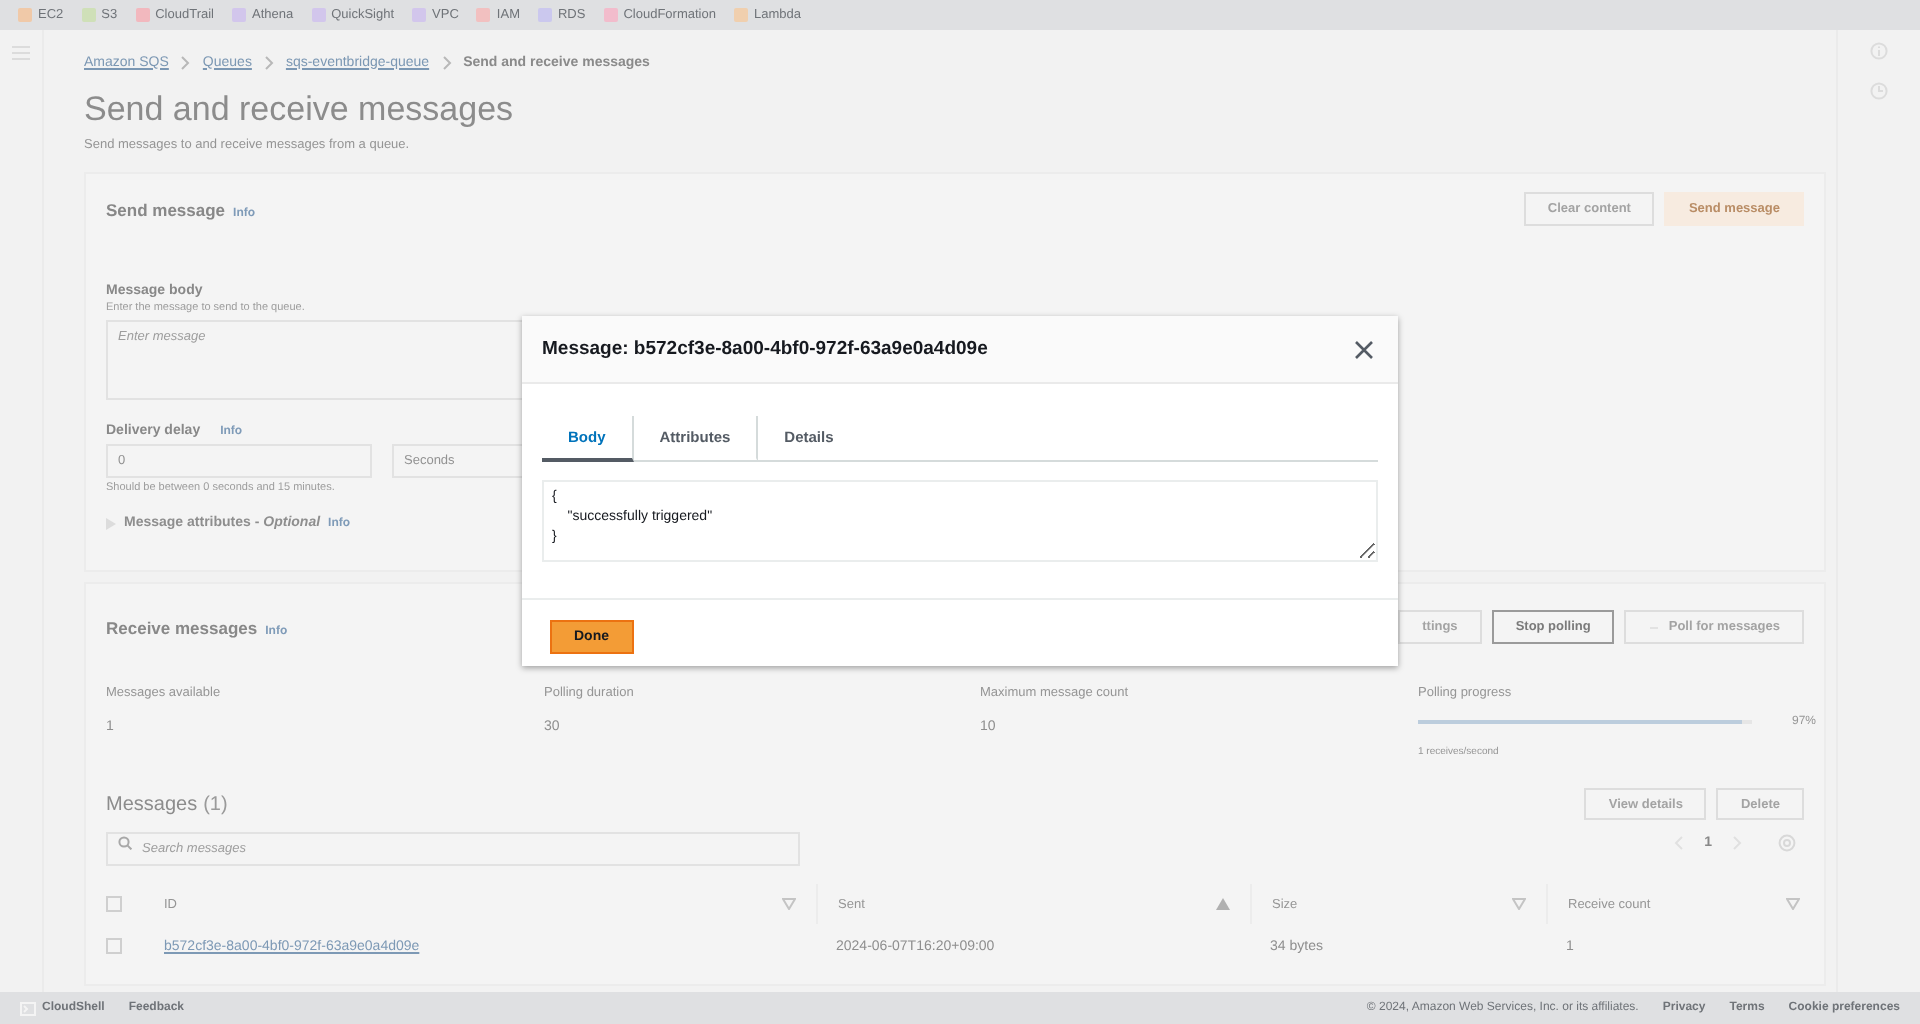 This screenshot has height=1024, width=1920. Describe the element at coordinates (125, 843) in the screenshot. I see `search-icon` at that location.